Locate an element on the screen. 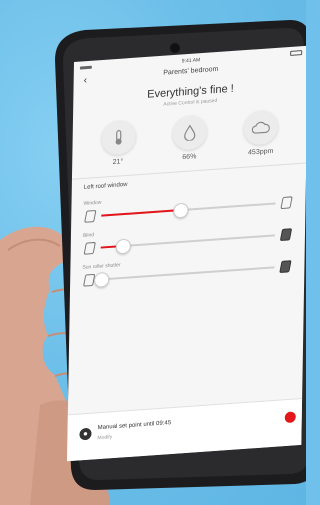 The height and width of the screenshot is (505, 320). modify-link: Modify is located at coordinates (104, 437).